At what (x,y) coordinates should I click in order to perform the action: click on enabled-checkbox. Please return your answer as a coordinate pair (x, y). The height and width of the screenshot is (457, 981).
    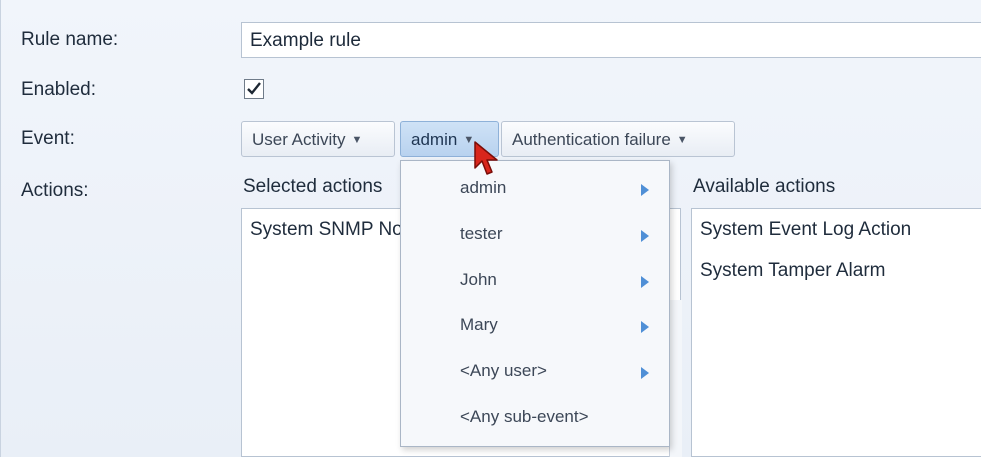
    Looking at the image, I should click on (254, 89).